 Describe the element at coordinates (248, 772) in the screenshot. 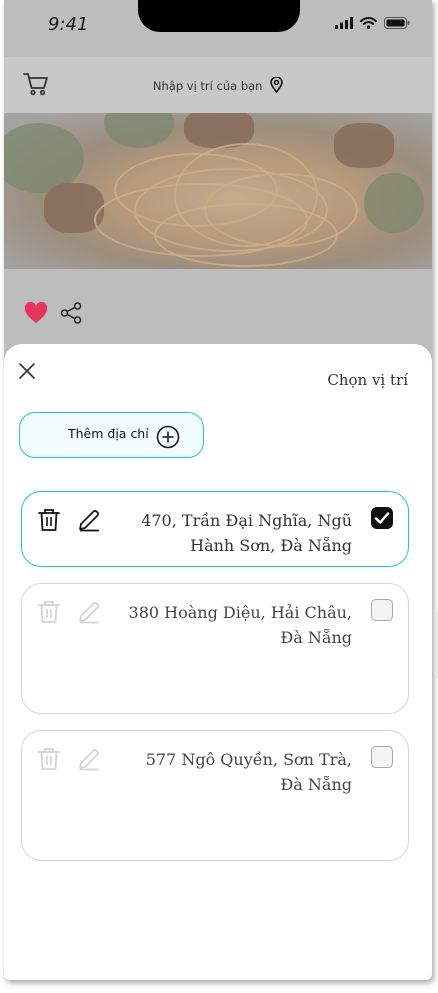

I see `address-text: 577 Ngô Quyền, Sơn Trà, Đà Nẵng` at that location.